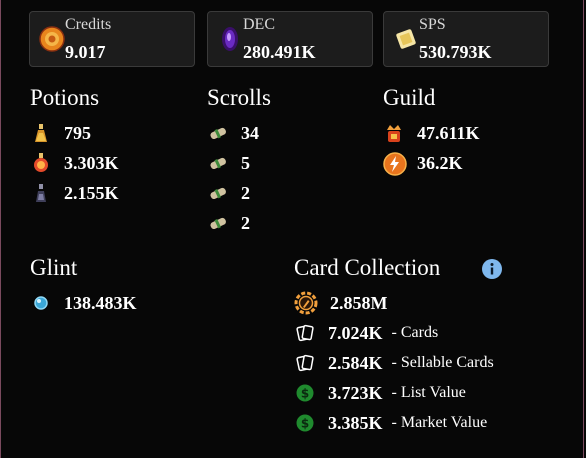  What do you see at coordinates (230, 39) in the screenshot?
I see `dec-orb-icon` at bounding box center [230, 39].